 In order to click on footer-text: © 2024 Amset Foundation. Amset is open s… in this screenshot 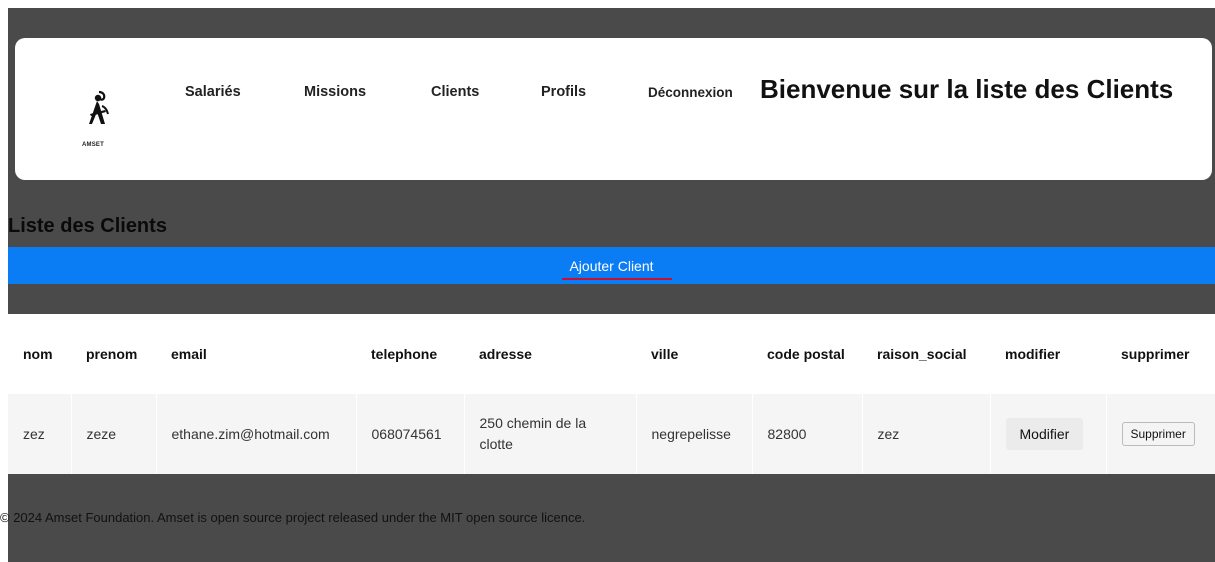, I will do `click(293, 517)`.